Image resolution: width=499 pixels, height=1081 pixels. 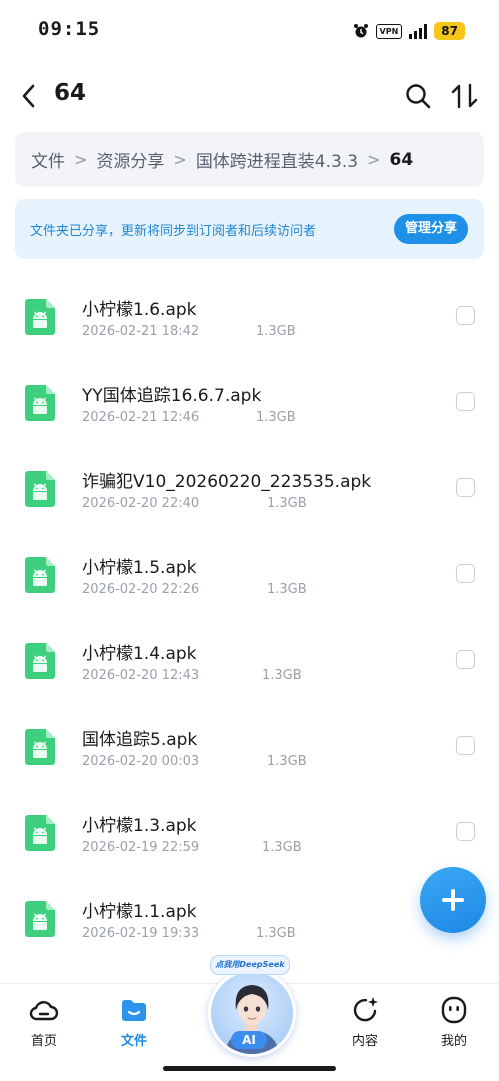 I want to click on signal-icon, so click(x=418, y=31).